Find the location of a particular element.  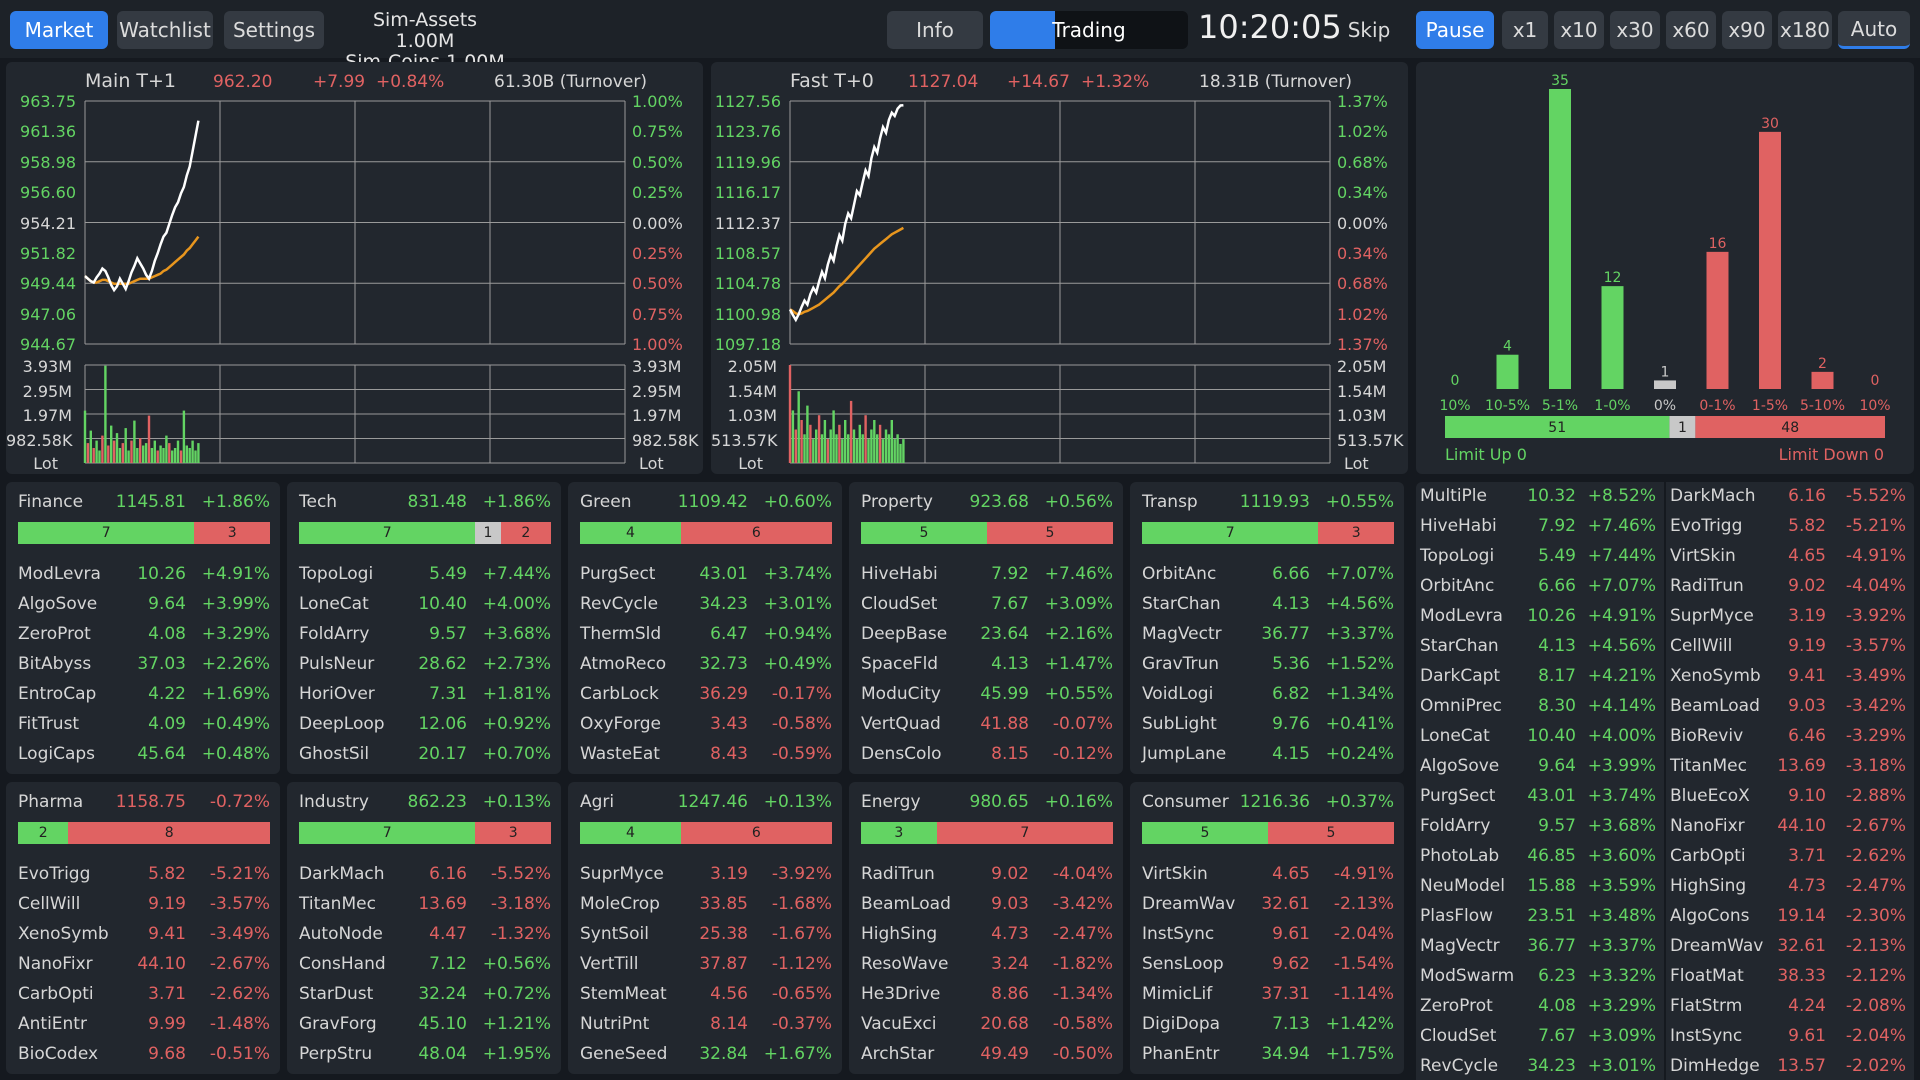

sector-stock-row: SyntSoil 25.38 -1.67% is located at coordinates (706, 937).